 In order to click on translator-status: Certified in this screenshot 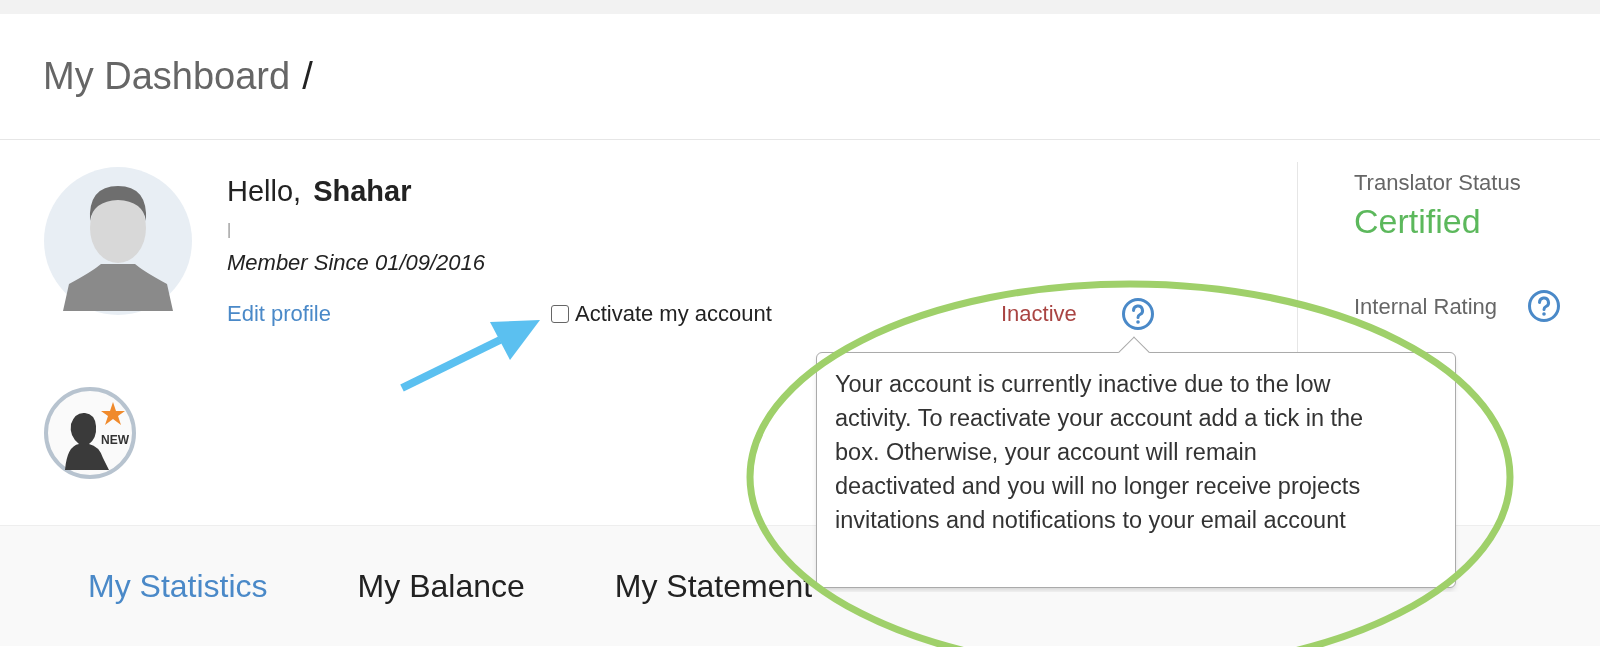, I will do `click(1418, 221)`.